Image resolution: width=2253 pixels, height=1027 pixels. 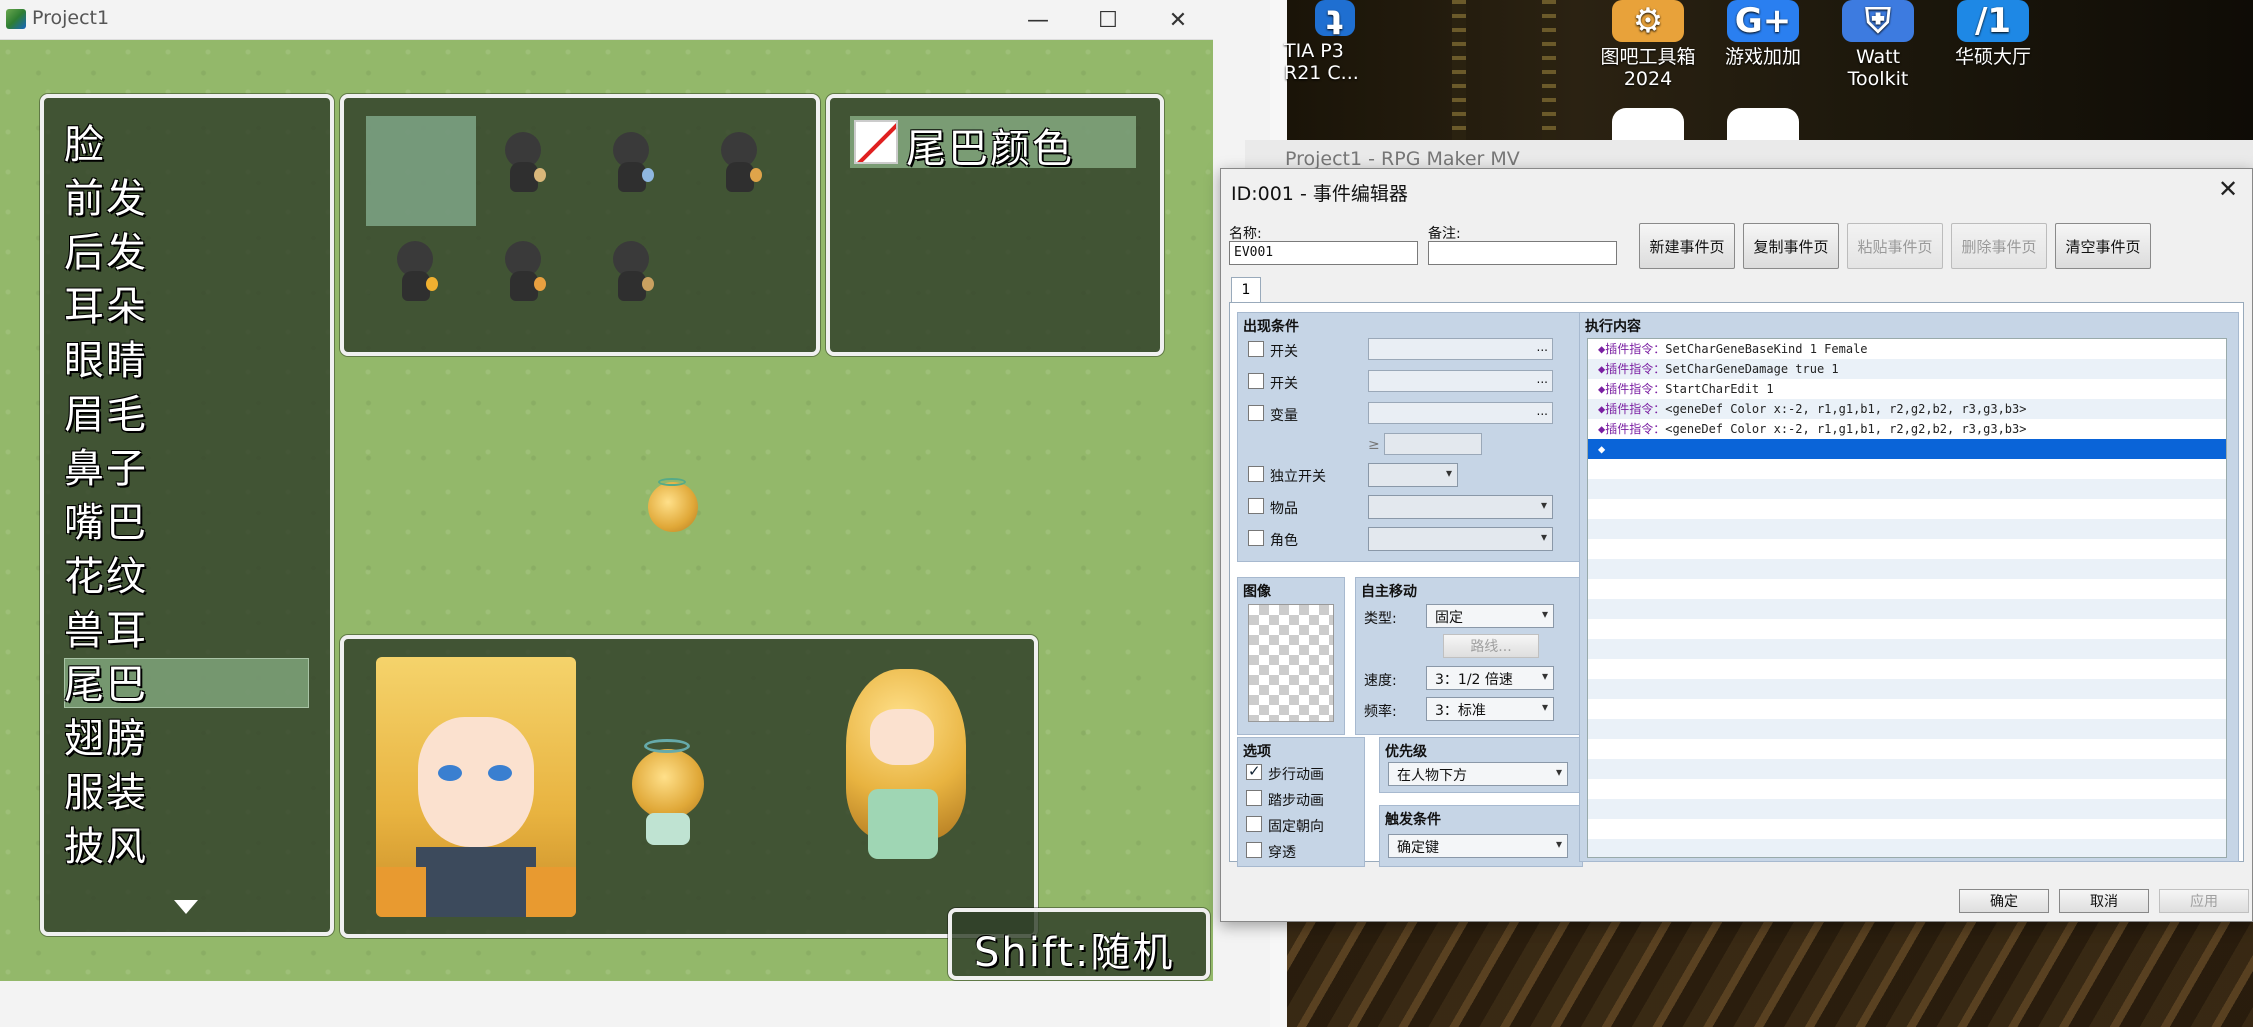 What do you see at coordinates (174, 249) in the screenshot?
I see `part-menu-item: 后发` at bounding box center [174, 249].